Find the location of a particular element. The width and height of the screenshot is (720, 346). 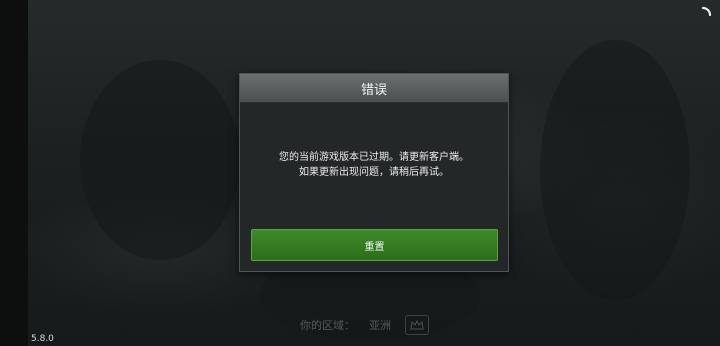

dialog-title: 错误 is located at coordinates (373, 90).